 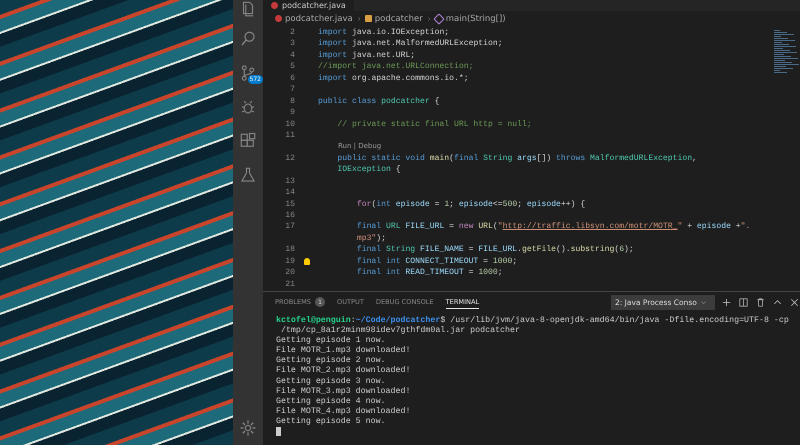 What do you see at coordinates (331, 341) in the screenshot?
I see `terminal-line: Getting episode 1 now.` at bounding box center [331, 341].